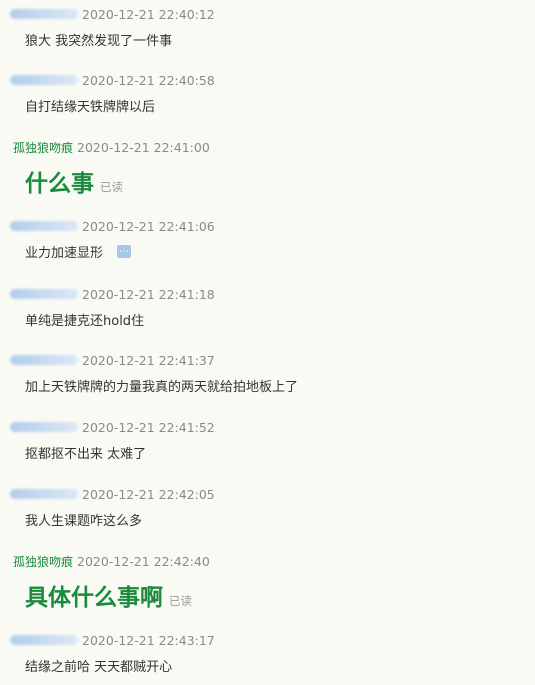 This screenshot has width=535, height=685. What do you see at coordinates (84, 521) in the screenshot?
I see `message-text: 我人生课题咋这么多` at bounding box center [84, 521].